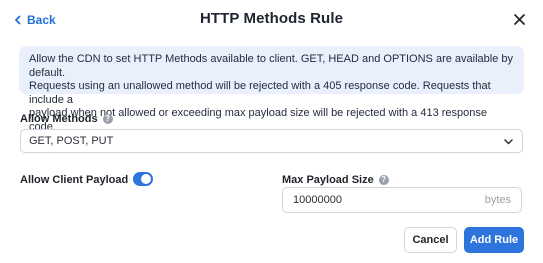 This screenshot has width=543, height=263. Describe the element at coordinates (497, 200) in the screenshot. I see `max-payload-size-unit: bytes` at that location.